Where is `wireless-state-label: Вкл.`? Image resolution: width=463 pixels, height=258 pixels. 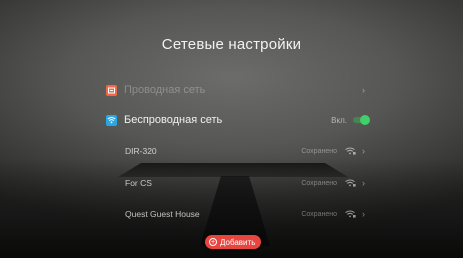
wireless-state-label: Вкл. is located at coordinates (339, 120).